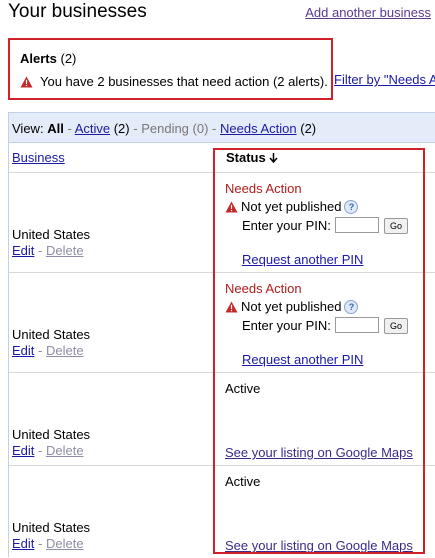  What do you see at coordinates (258, 128) in the screenshot?
I see `view-needs-action-link: Needs Action` at bounding box center [258, 128].